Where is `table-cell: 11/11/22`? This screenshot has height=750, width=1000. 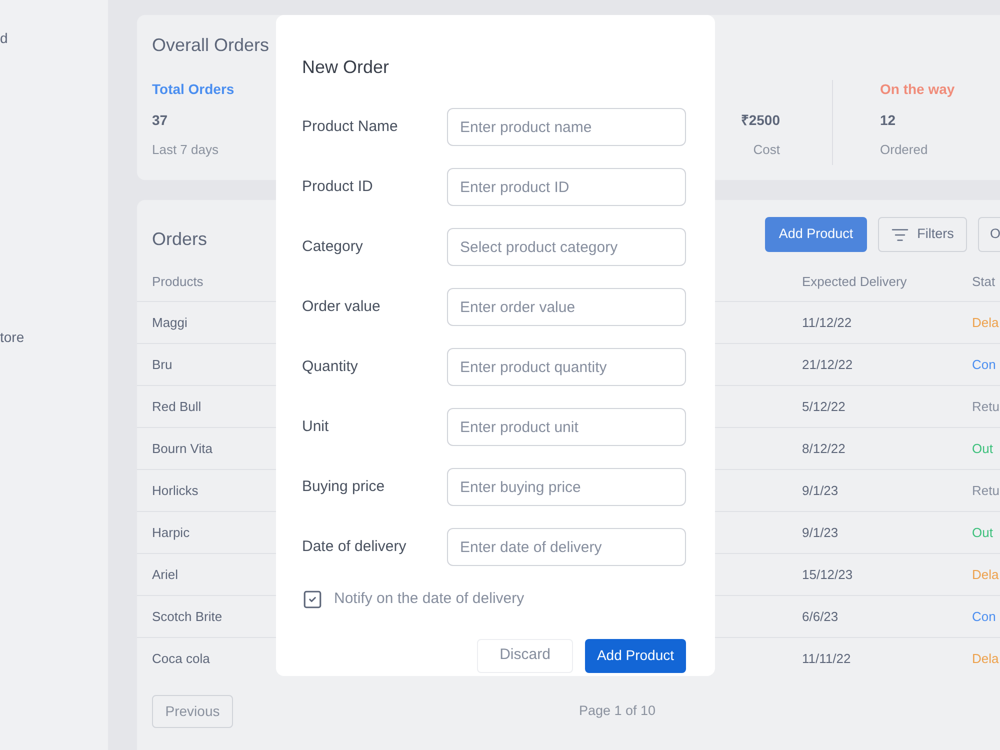 table-cell: 11/11/22 is located at coordinates (826, 658).